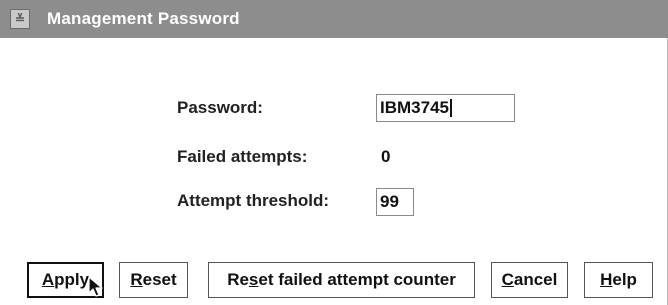 This screenshot has height=305, width=668. Describe the element at coordinates (153, 280) in the screenshot. I see `reset-button: Reset` at that location.